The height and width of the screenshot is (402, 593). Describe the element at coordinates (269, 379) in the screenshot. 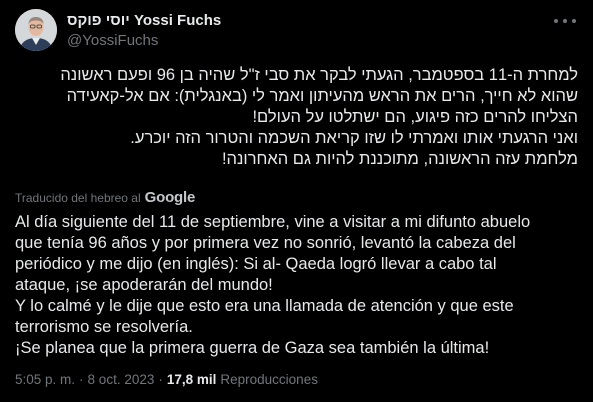

I see `views-label: Reproducciones` at that location.